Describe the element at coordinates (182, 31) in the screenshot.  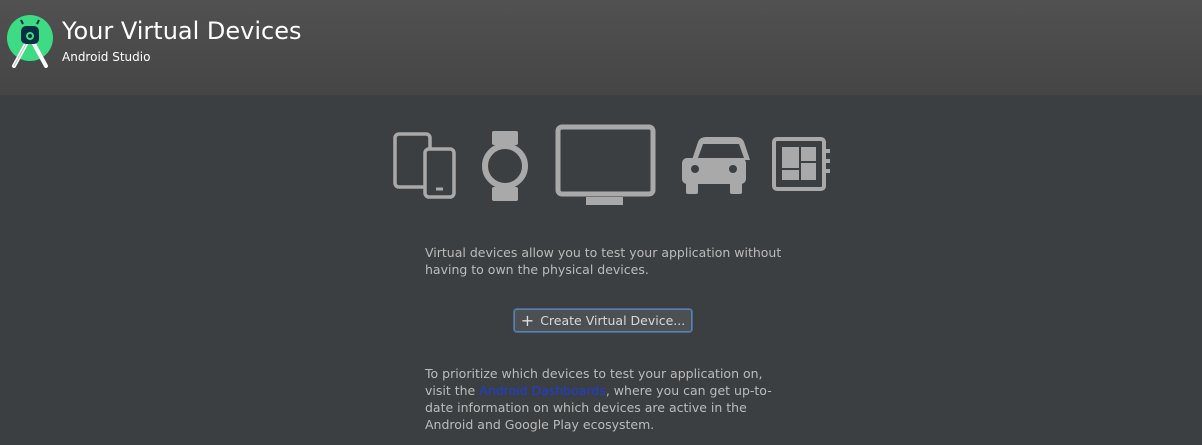
I see `page-title: Your Virtual Devices` at that location.